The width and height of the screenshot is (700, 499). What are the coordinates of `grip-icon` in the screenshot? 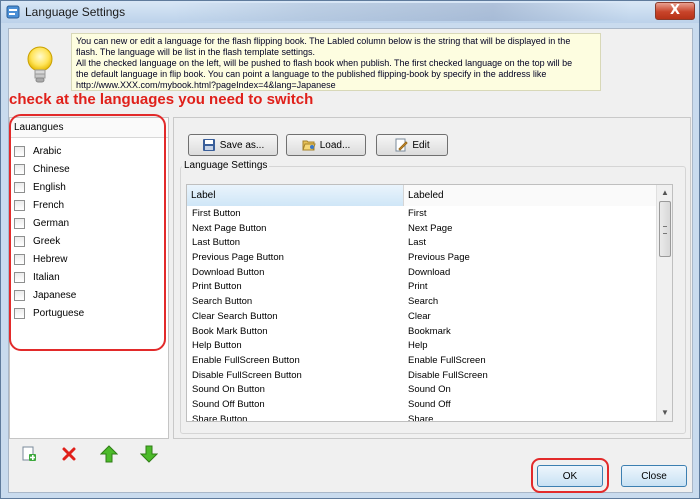 It's located at (665, 230).